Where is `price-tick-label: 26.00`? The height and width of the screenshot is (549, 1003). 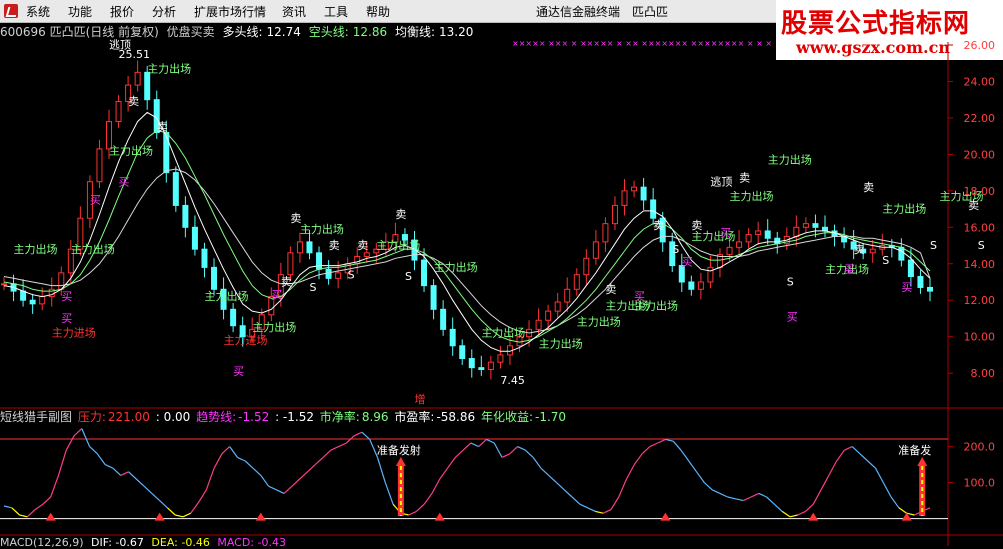
price-tick-label: 26.00 is located at coordinates (980, 45).